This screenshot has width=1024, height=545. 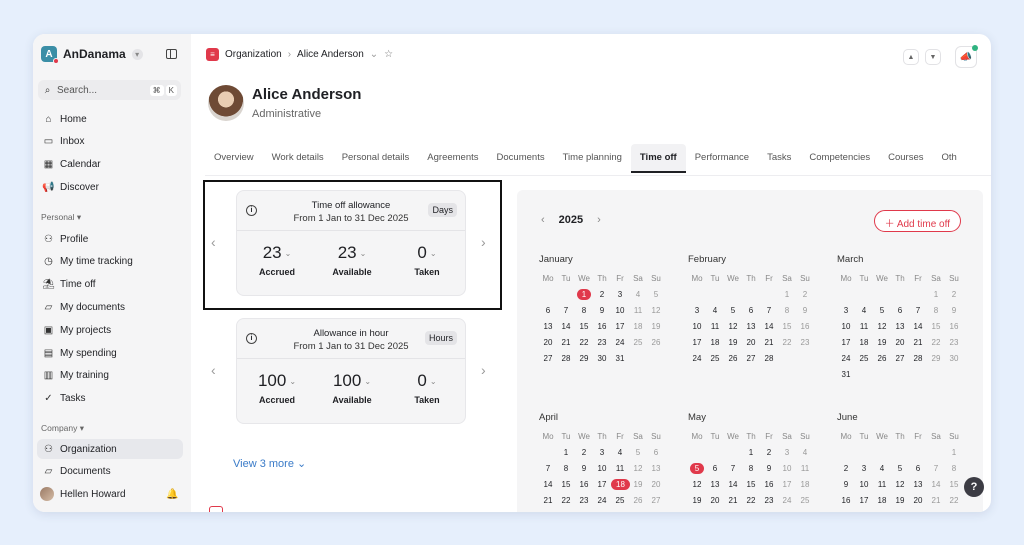 What do you see at coordinates (543, 220) in the screenshot?
I see `chevron-left-icon: ‹` at bounding box center [543, 220].